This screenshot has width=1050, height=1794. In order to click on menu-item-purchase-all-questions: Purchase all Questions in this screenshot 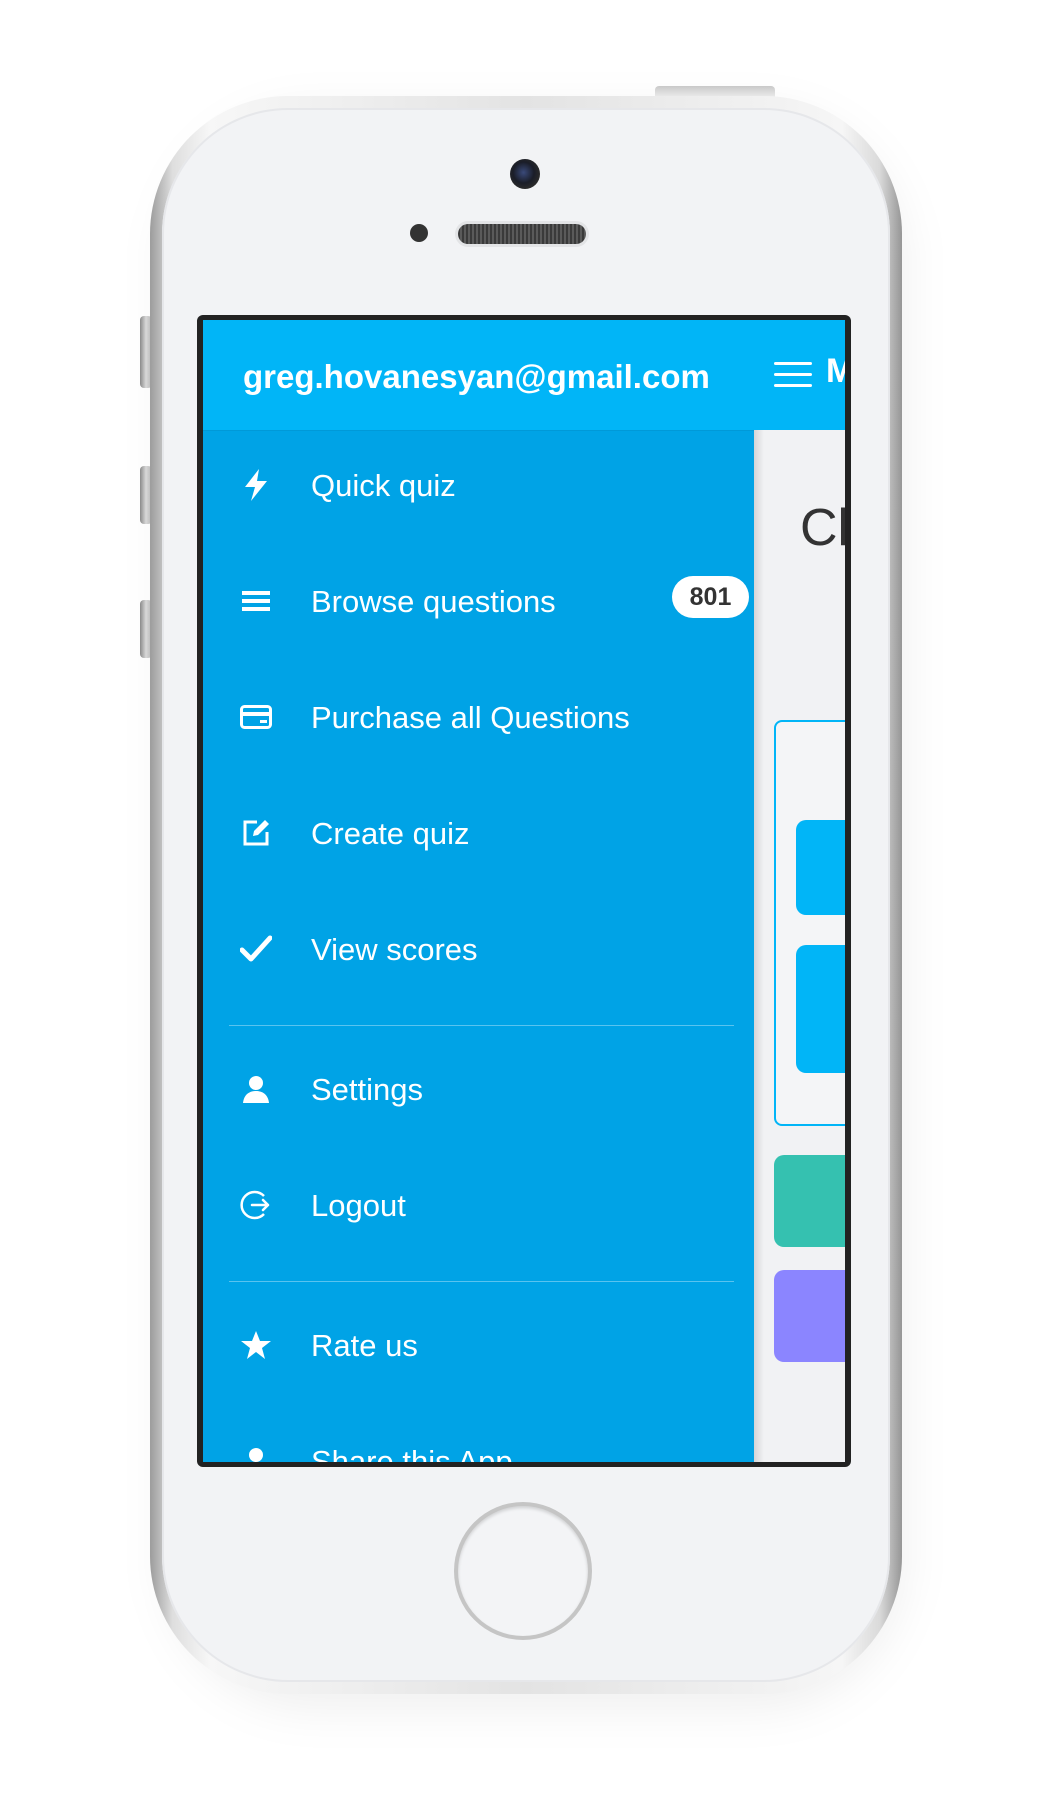, I will do `click(478, 717)`.